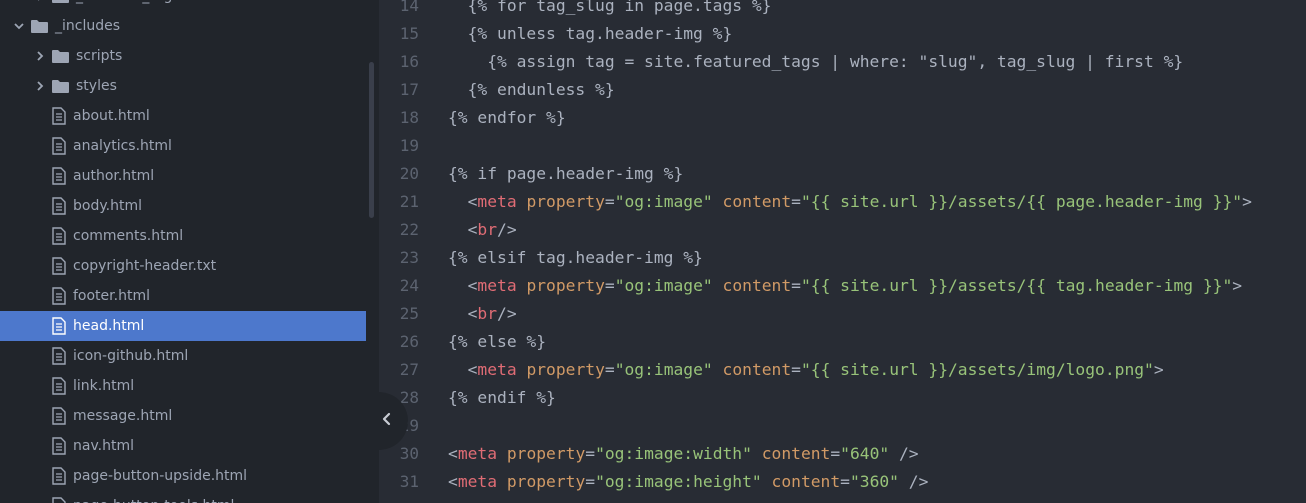 Image resolution: width=1306 pixels, height=503 pixels. I want to click on tree-file: author.html, so click(183, 176).